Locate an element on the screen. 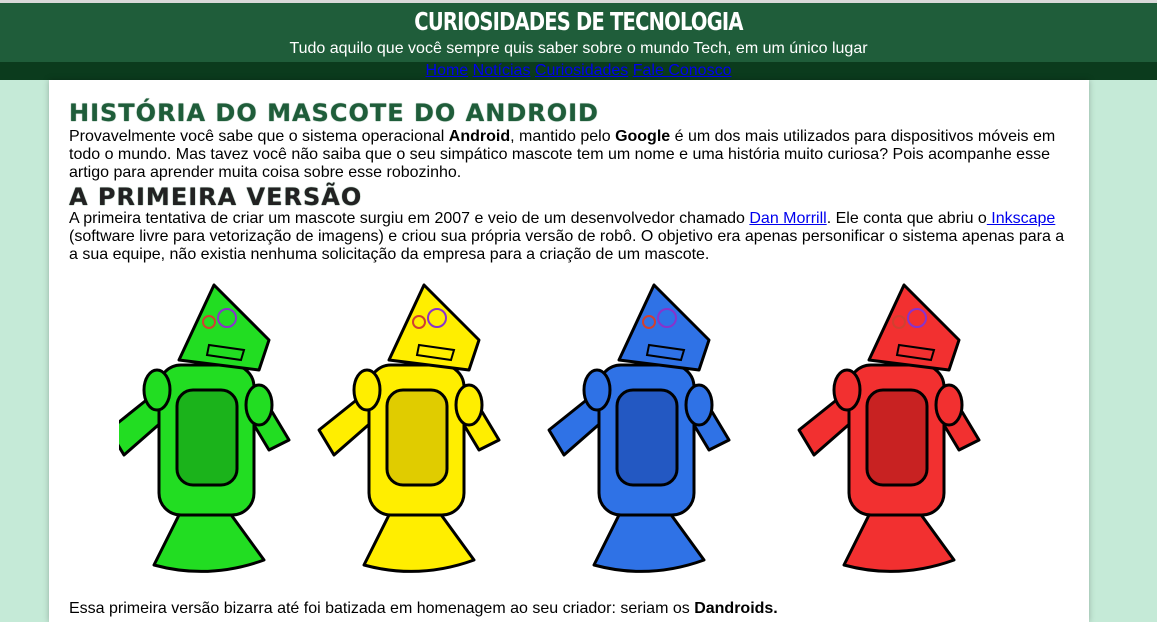 The height and width of the screenshot is (622, 1157). section-title: A PRIMEIRA VERSÃO is located at coordinates (216, 197).